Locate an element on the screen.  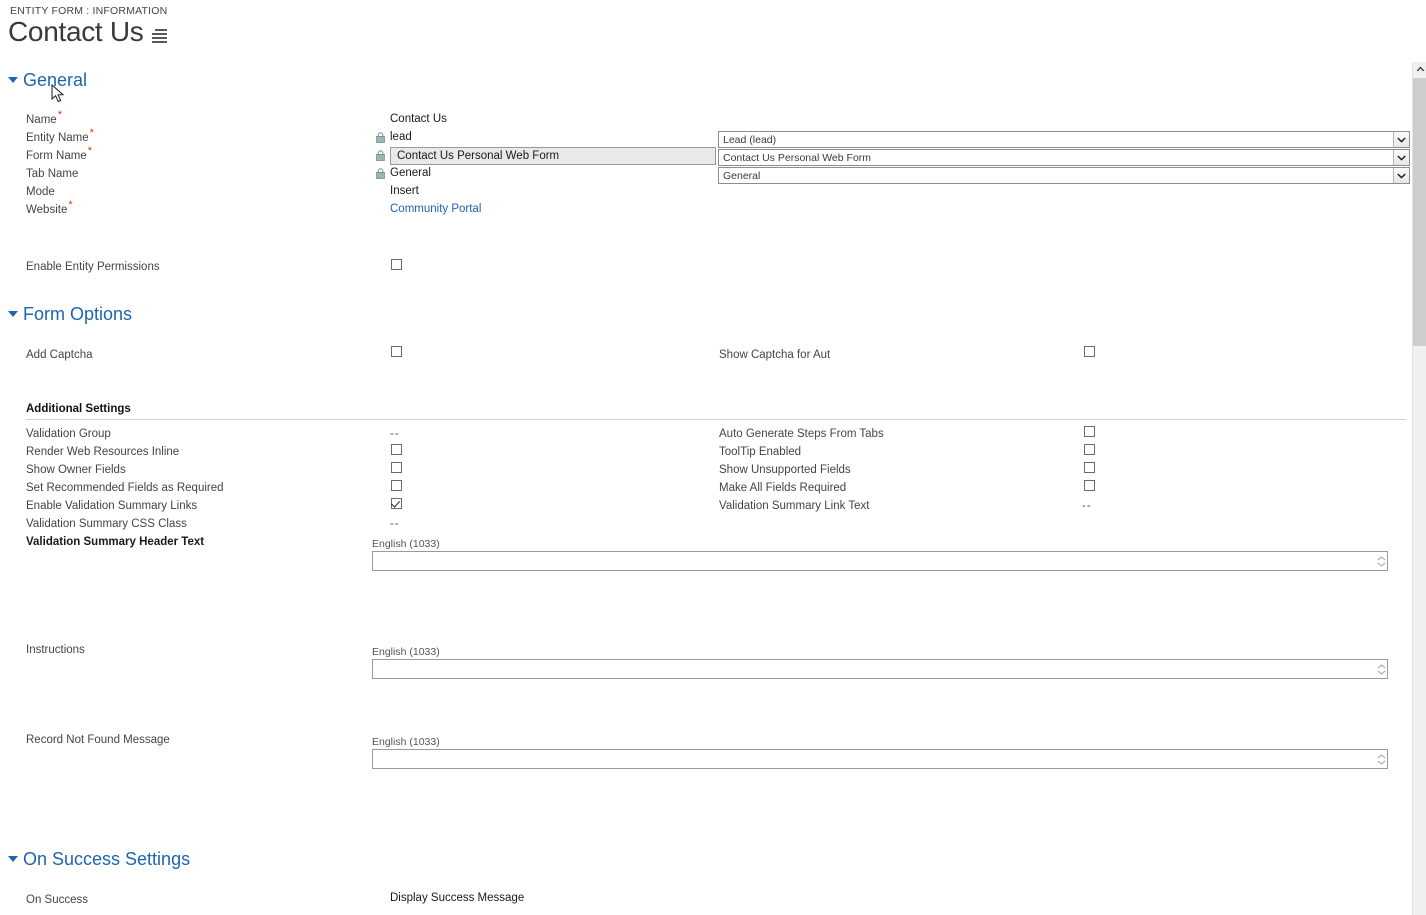
list-lines-icon is located at coordinates (159, 36).